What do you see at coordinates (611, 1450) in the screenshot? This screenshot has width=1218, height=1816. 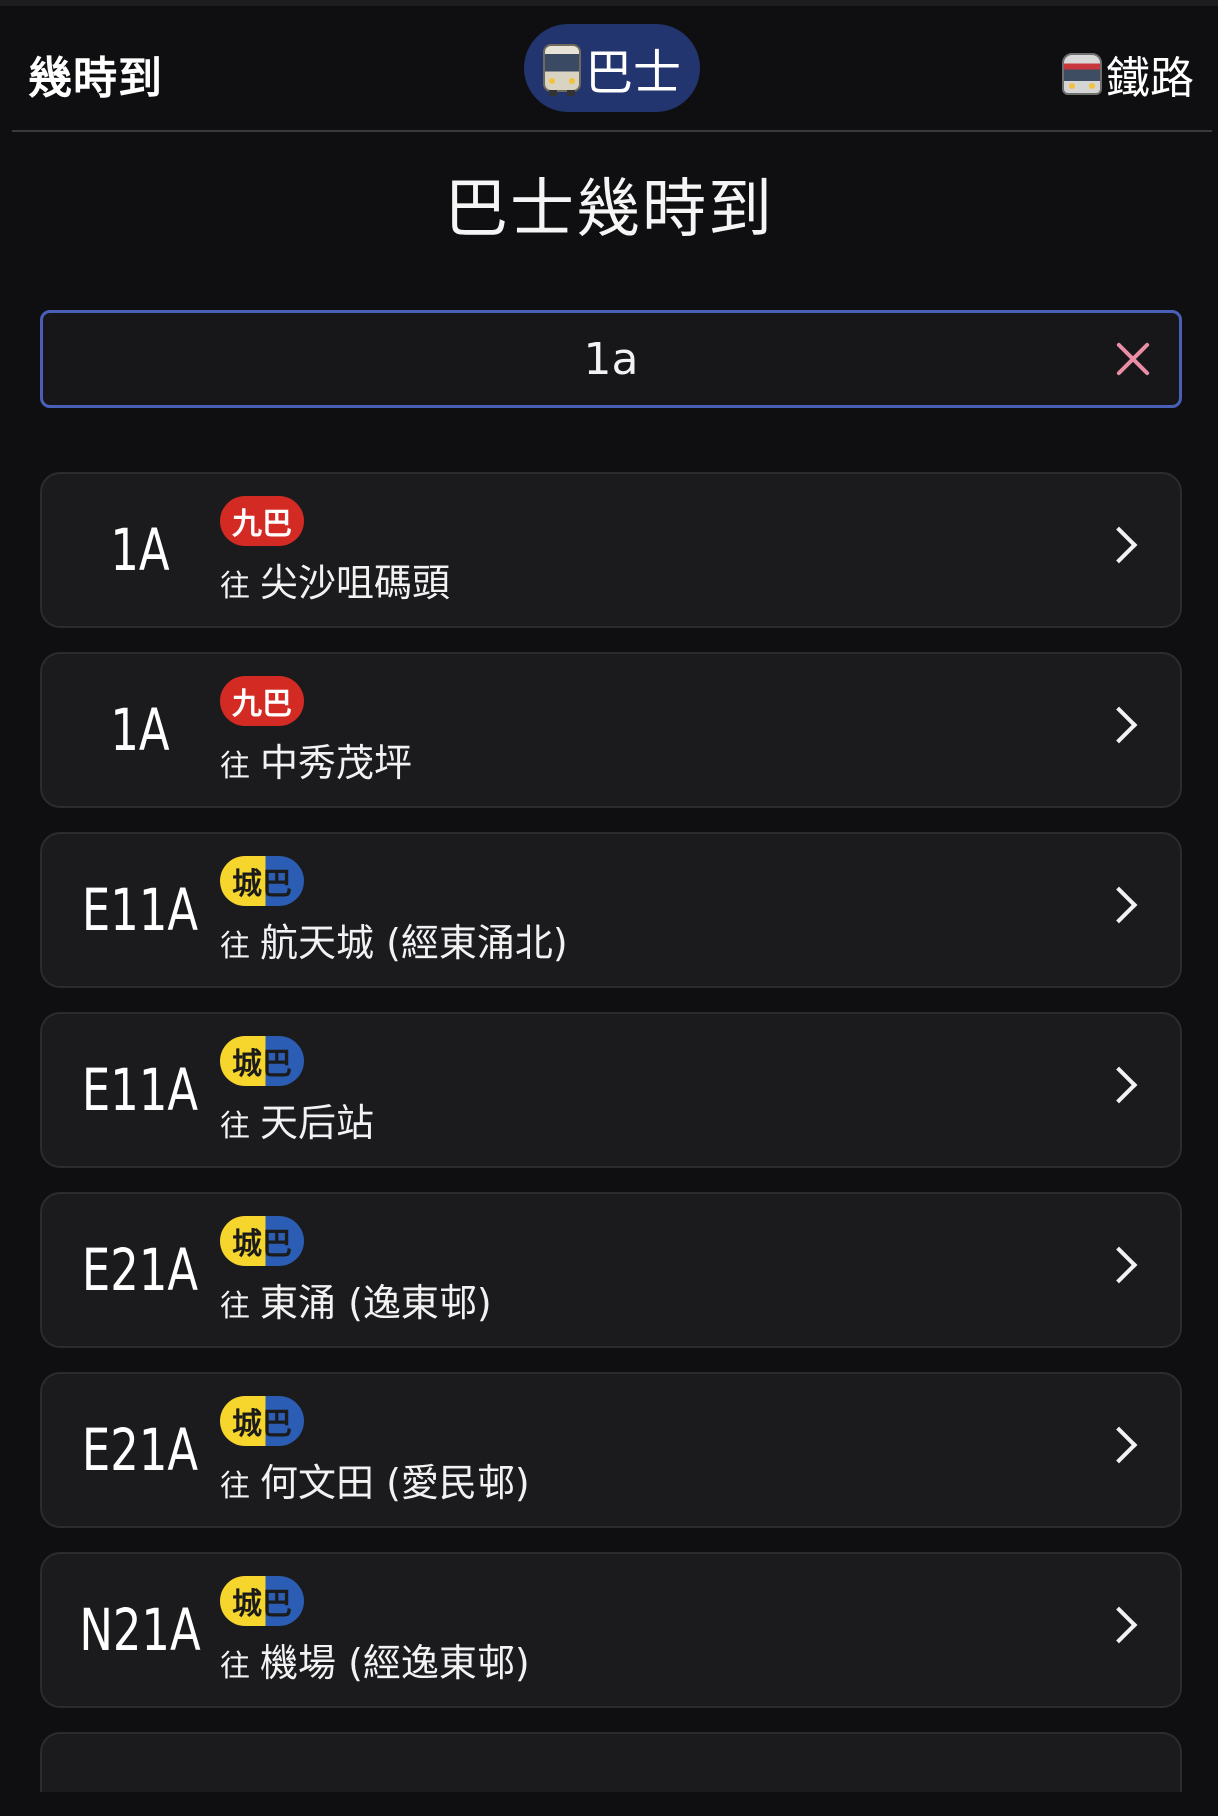 I see `route-result-item: E21A 城巴往何文田 (愛民邨)` at bounding box center [611, 1450].